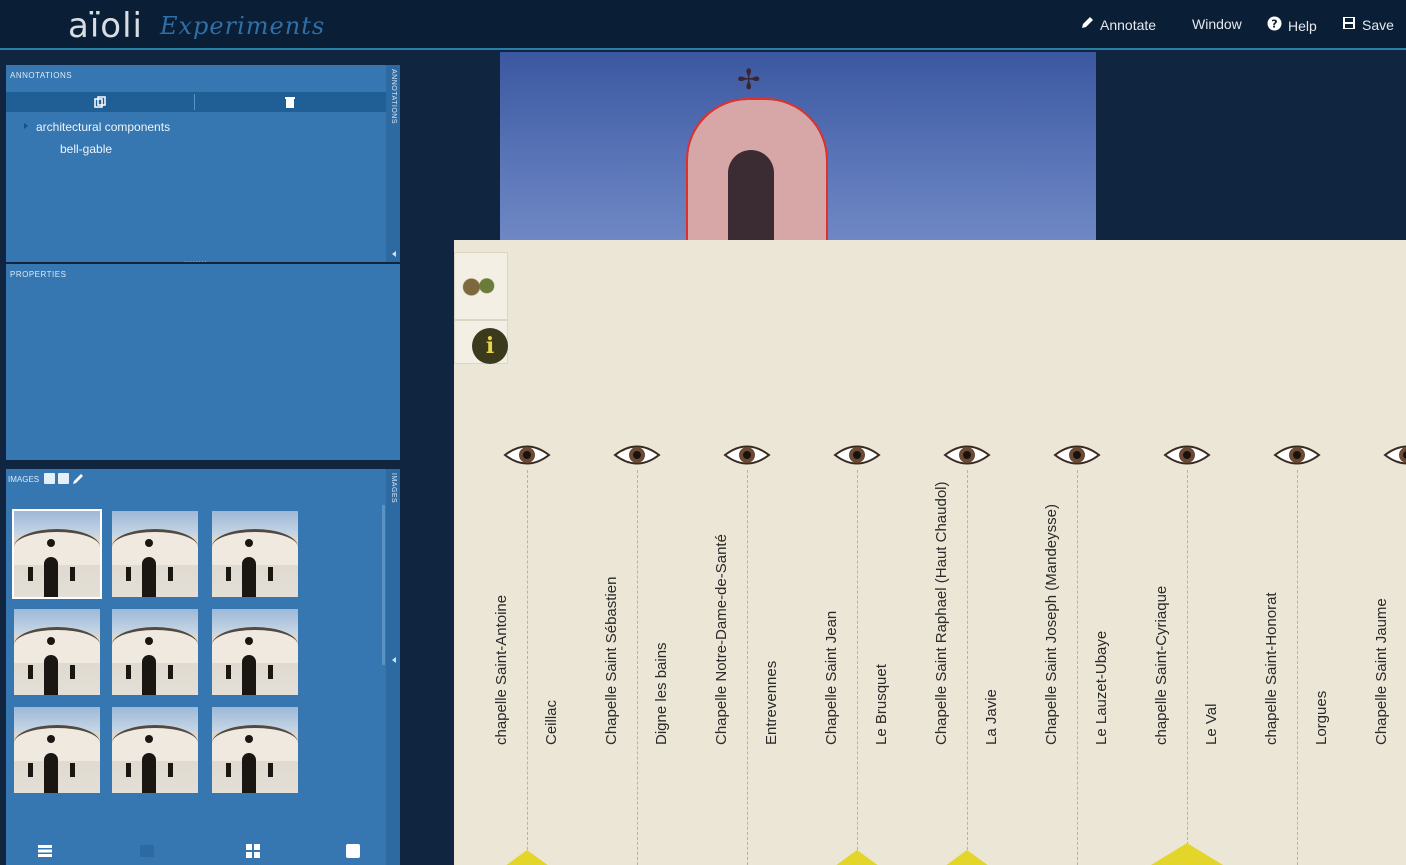 The image size is (1406, 865). Describe the element at coordinates (78, 481) in the screenshot. I see `edit-icon` at that location.